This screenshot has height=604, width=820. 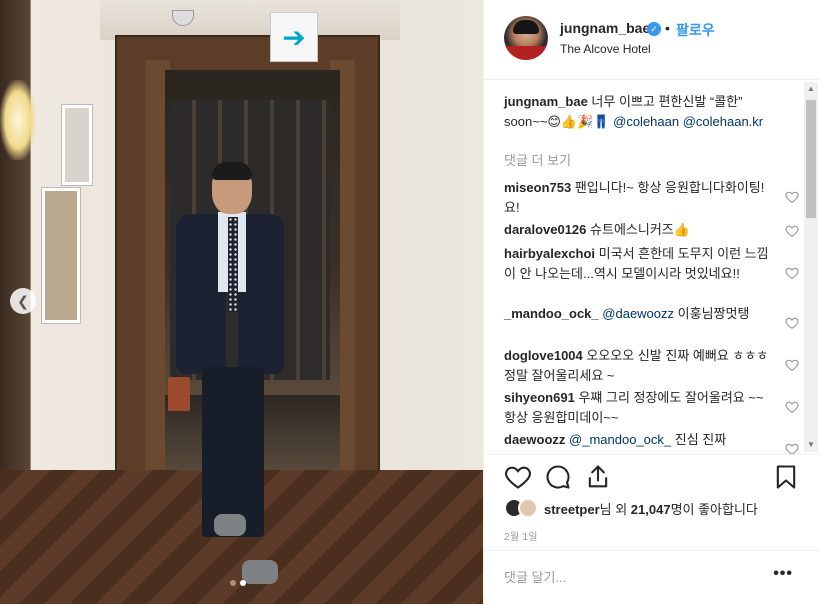 I want to click on photo-ceiling, so click(x=250, y=20).